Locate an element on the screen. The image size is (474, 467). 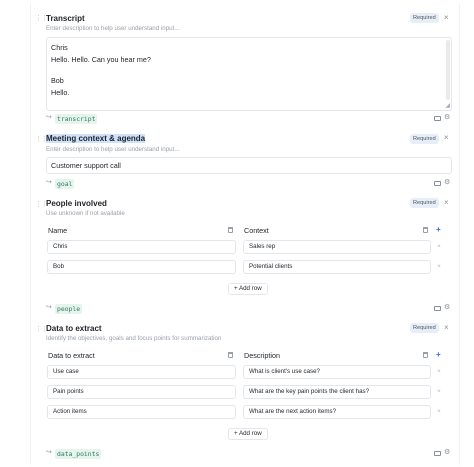
table-cell: Action items is located at coordinates (141, 412).